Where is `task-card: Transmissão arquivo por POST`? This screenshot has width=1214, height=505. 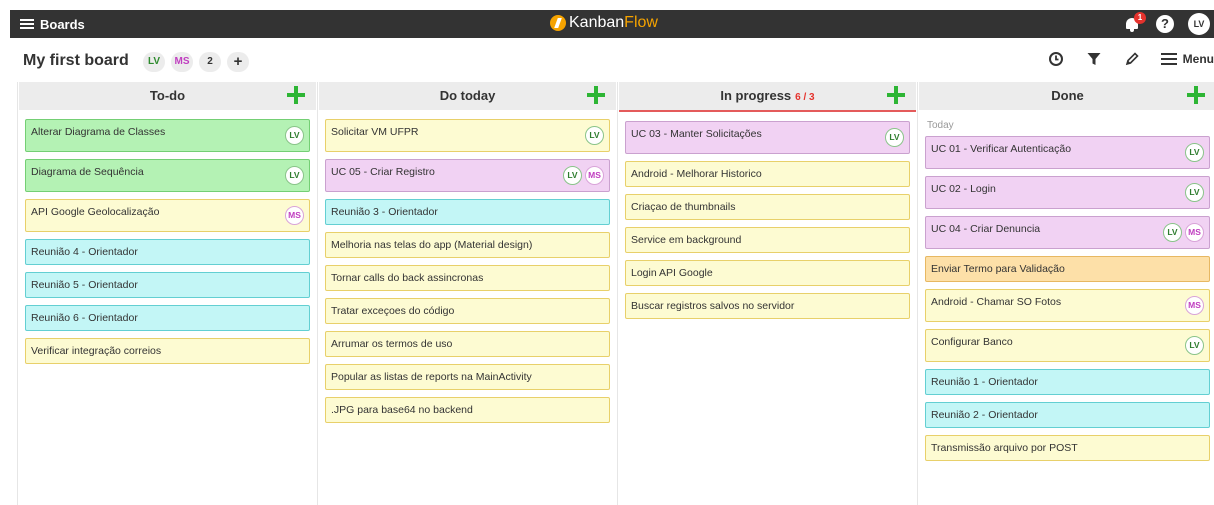
task-card: Transmissão arquivo por POST is located at coordinates (1067, 448).